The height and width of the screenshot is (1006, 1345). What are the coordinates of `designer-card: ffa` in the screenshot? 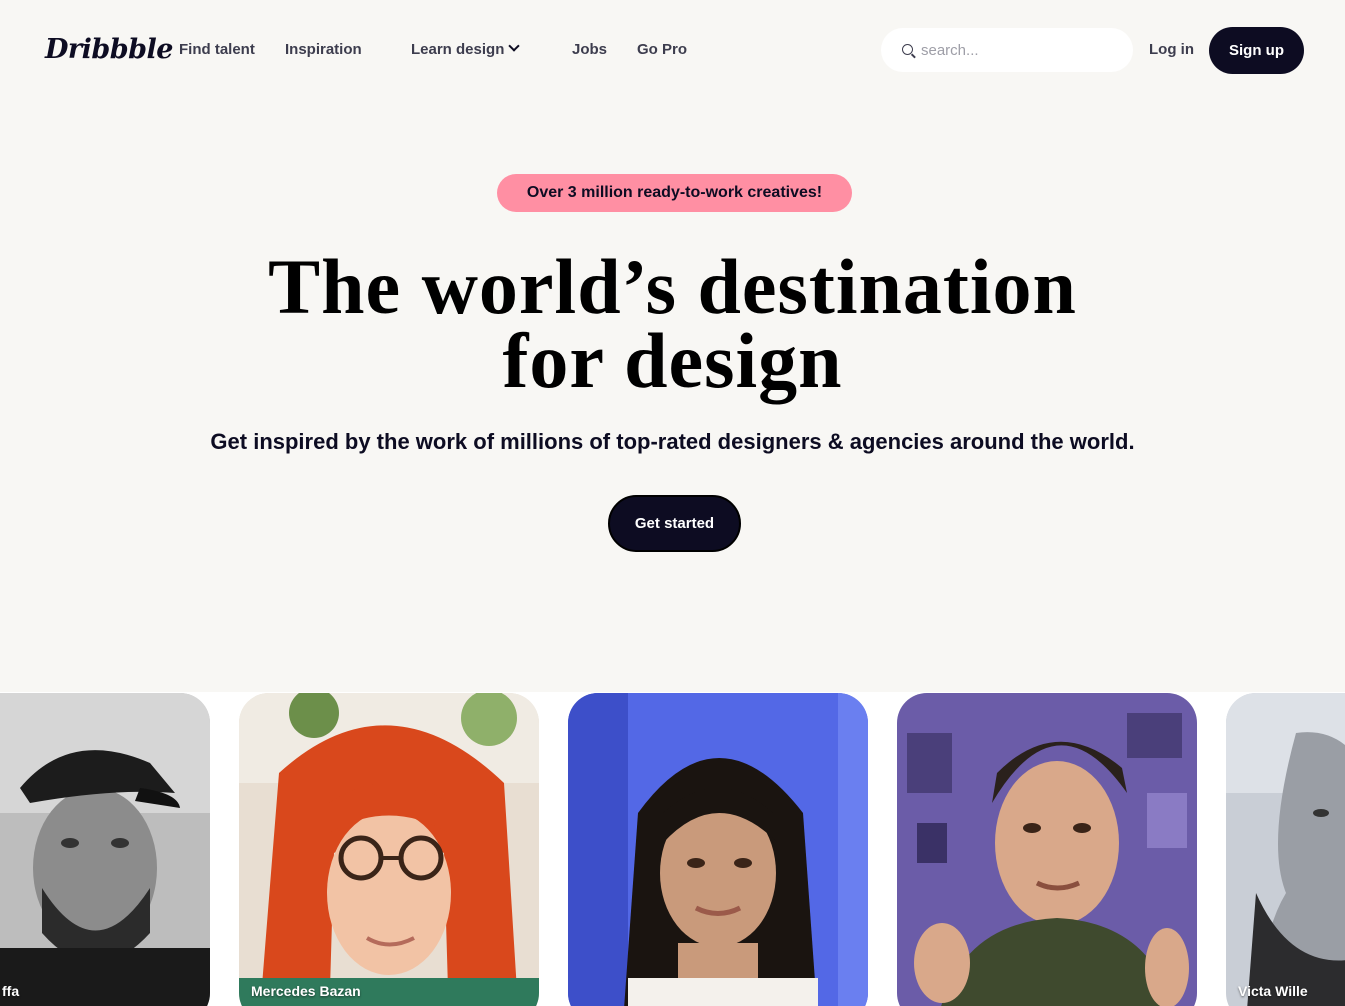 It's located at (105, 849).